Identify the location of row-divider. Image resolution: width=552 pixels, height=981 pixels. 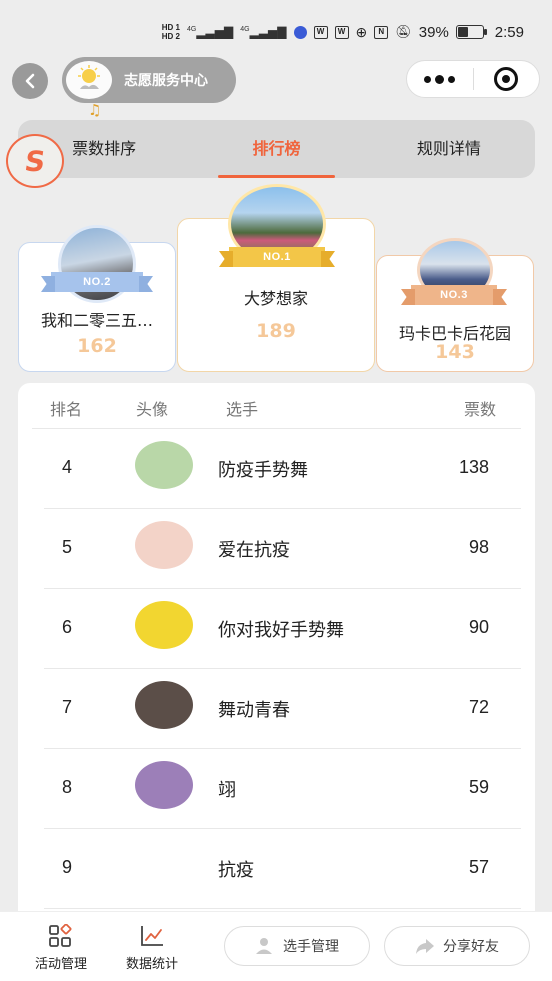
(282, 908).